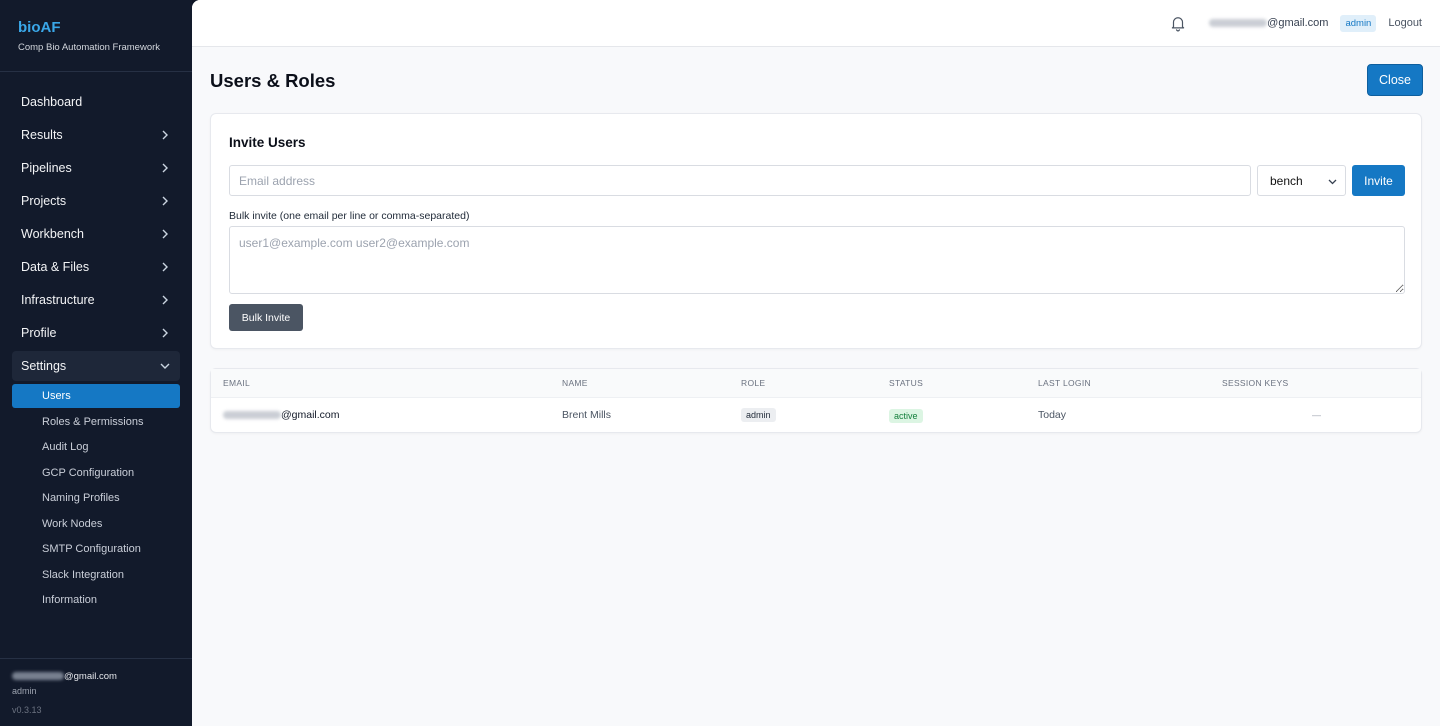 This screenshot has width=1440, height=726. I want to click on sidebar-footer: @gmail.com admin v0.3.13, so click(96, 692).